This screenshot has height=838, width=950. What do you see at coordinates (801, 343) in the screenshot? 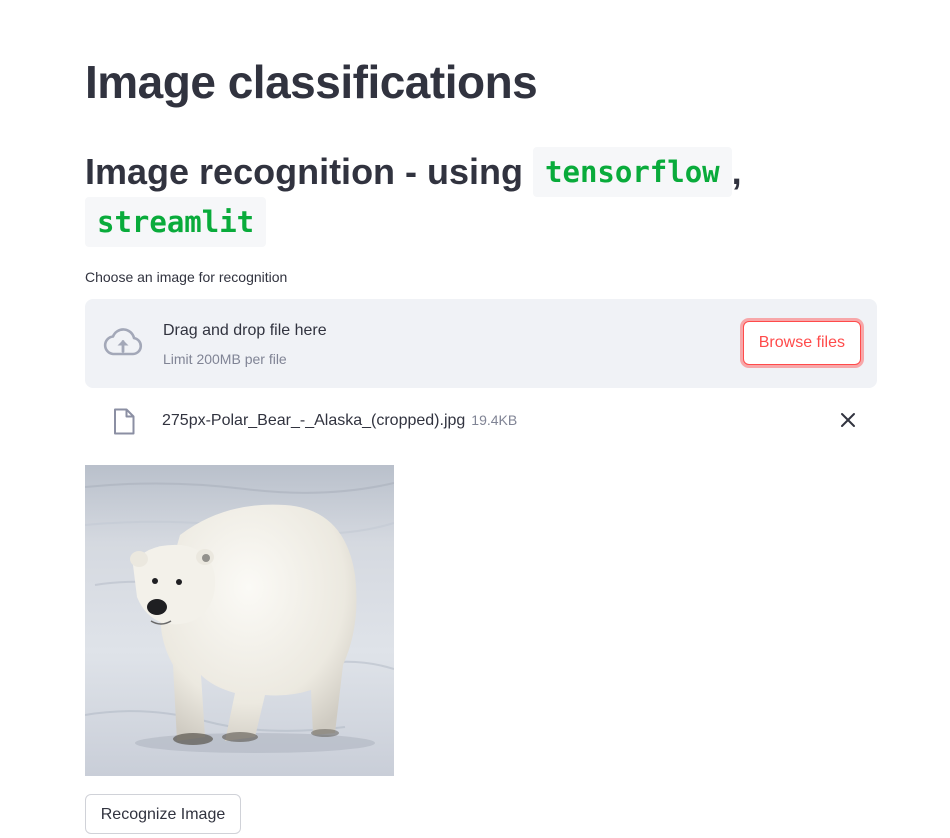
I see `browse-files-button: Browse files` at bounding box center [801, 343].